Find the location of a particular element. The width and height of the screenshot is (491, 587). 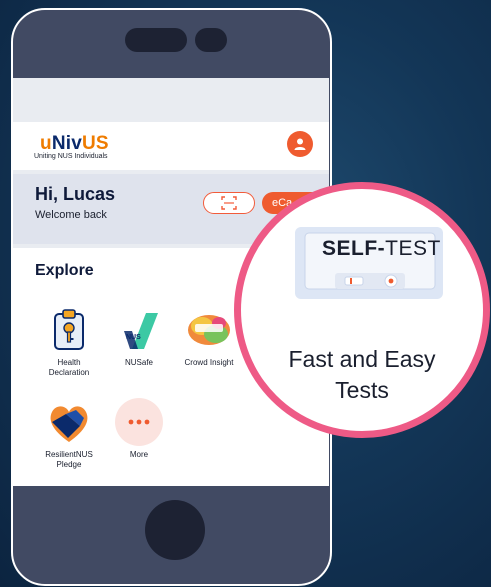

caption-line-1: Fast and Easy is located at coordinates (362, 359).